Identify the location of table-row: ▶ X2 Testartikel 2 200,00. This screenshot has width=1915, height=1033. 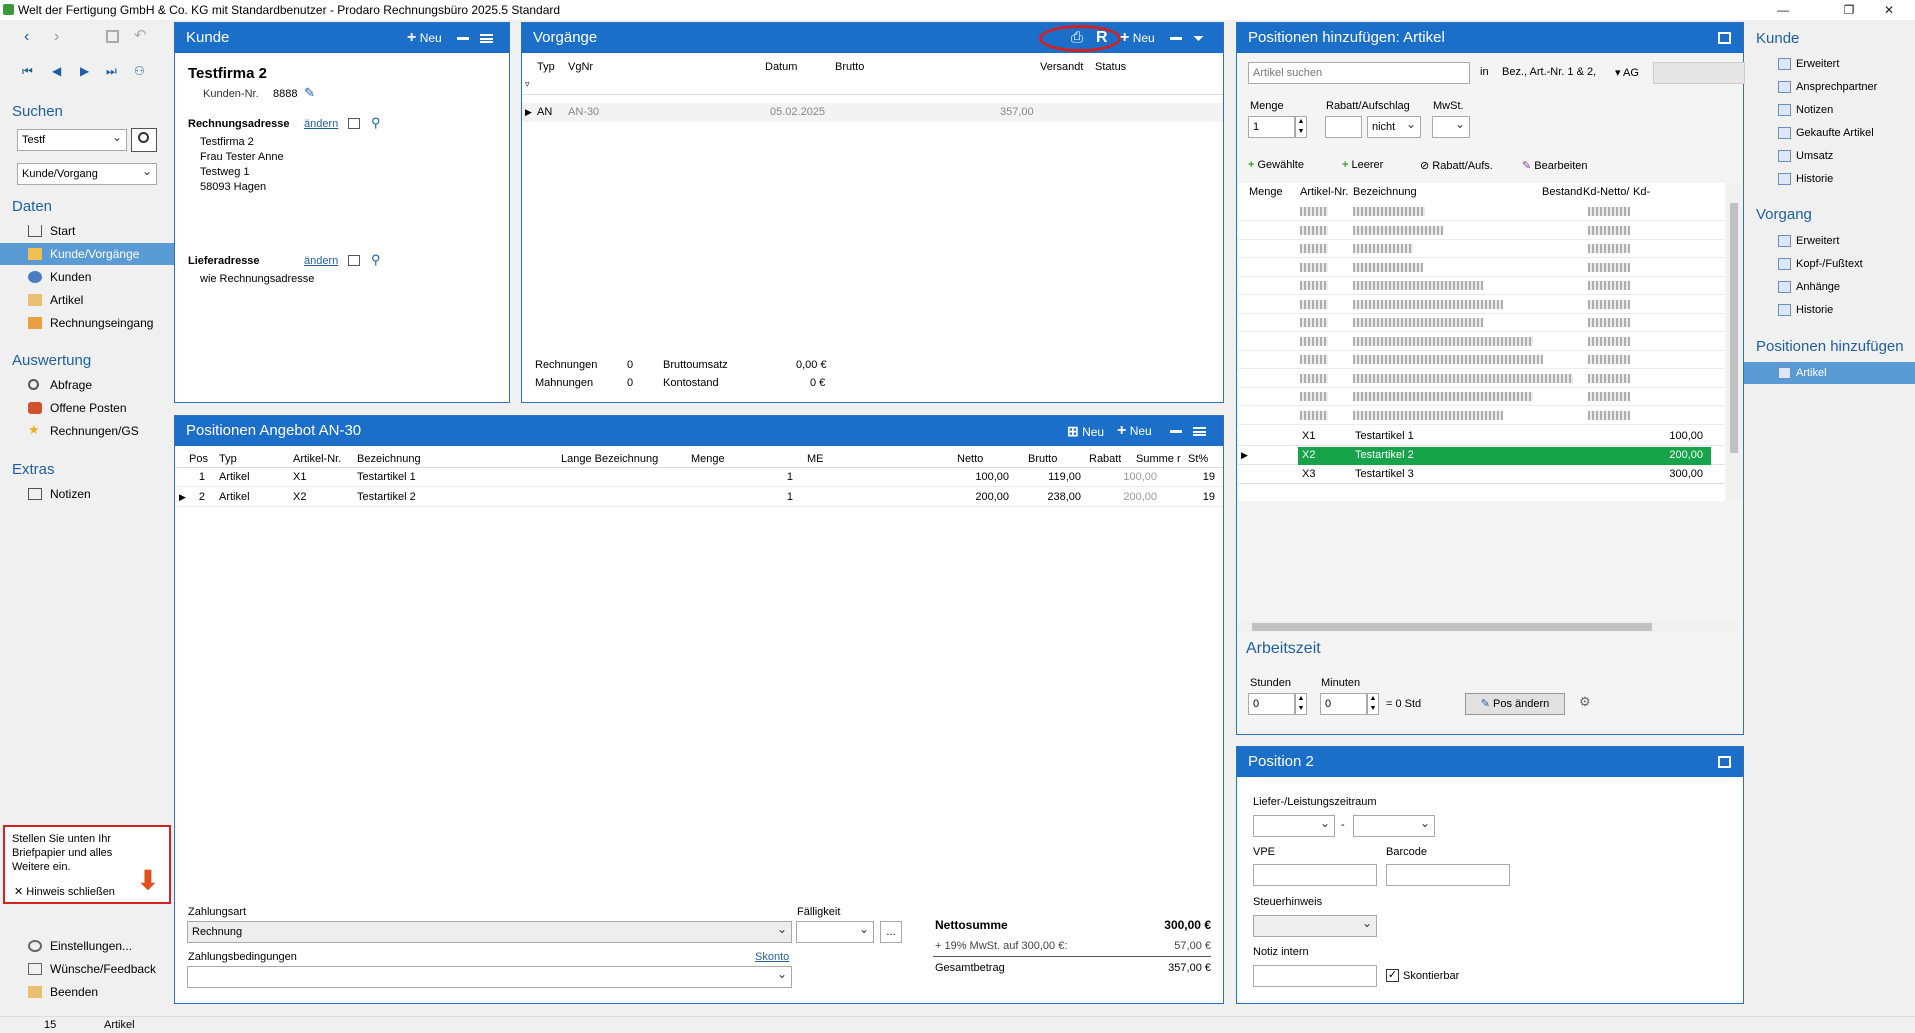
(1481, 456).